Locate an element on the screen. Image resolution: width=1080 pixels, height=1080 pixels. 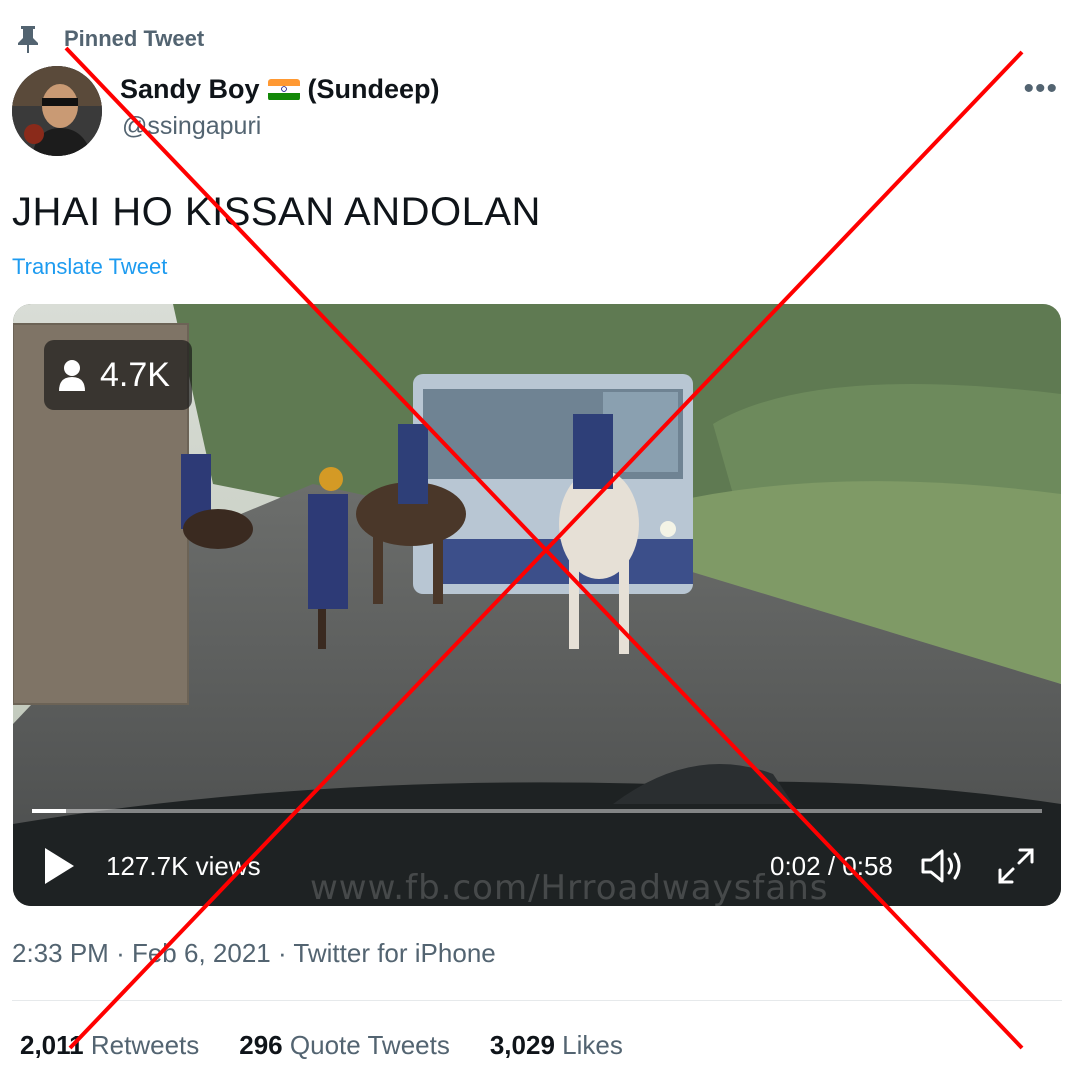
author-handle: @ssingapuri is located at coordinates (191, 126).